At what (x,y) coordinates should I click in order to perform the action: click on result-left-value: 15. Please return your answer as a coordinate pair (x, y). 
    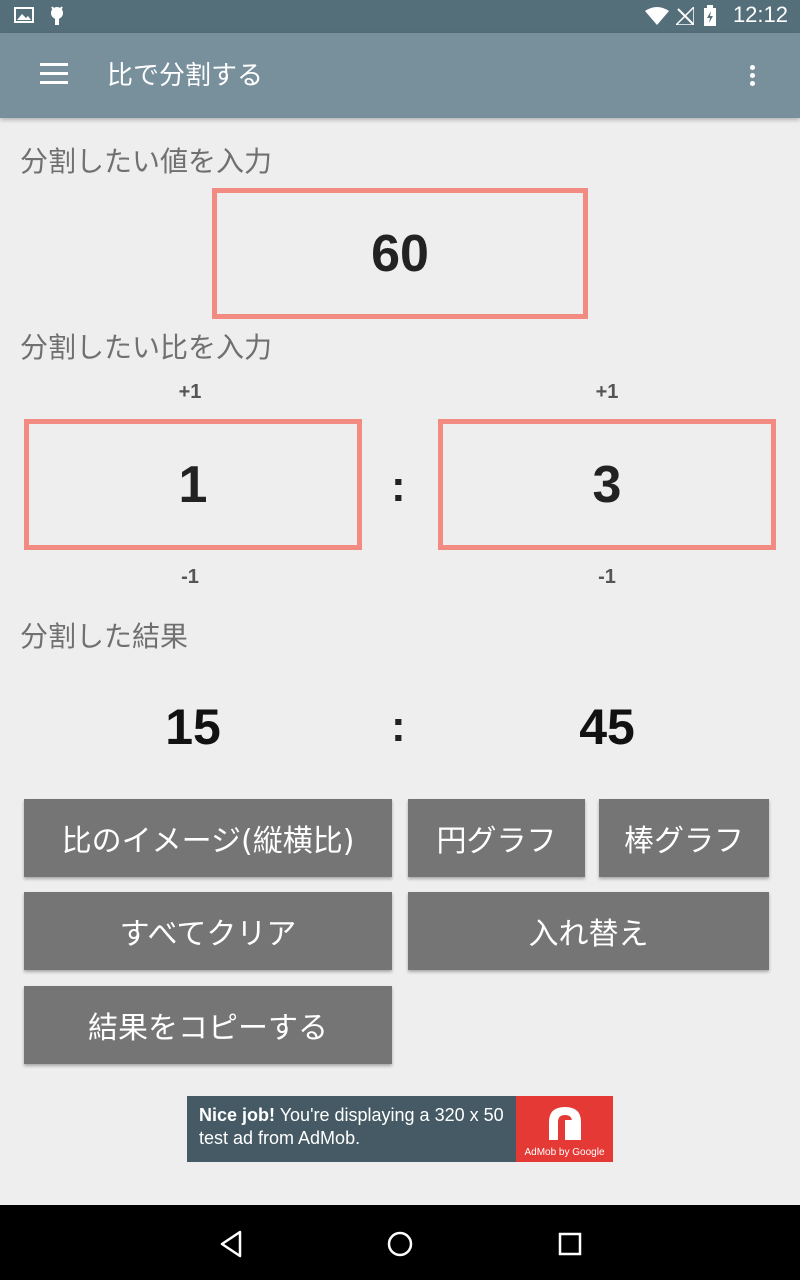
    Looking at the image, I should click on (193, 727).